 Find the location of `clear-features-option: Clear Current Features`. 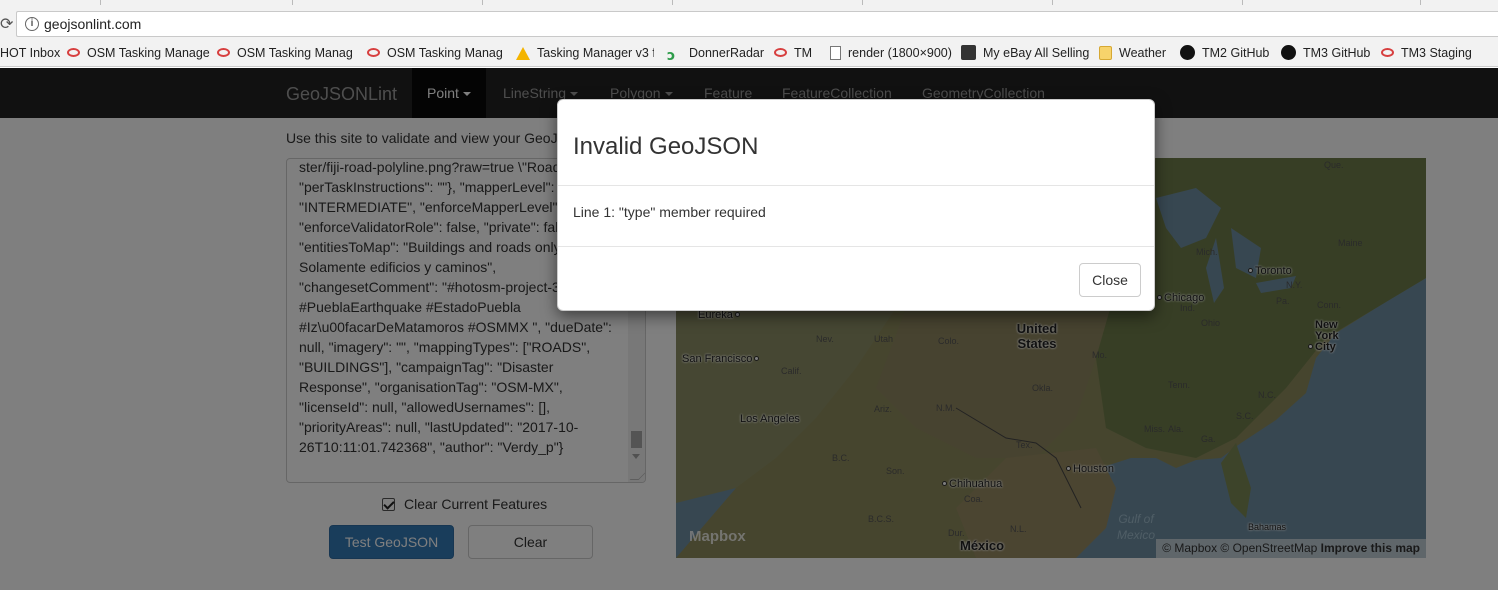

clear-features-option: Clear Current Features is located at coordinates (464, 504).